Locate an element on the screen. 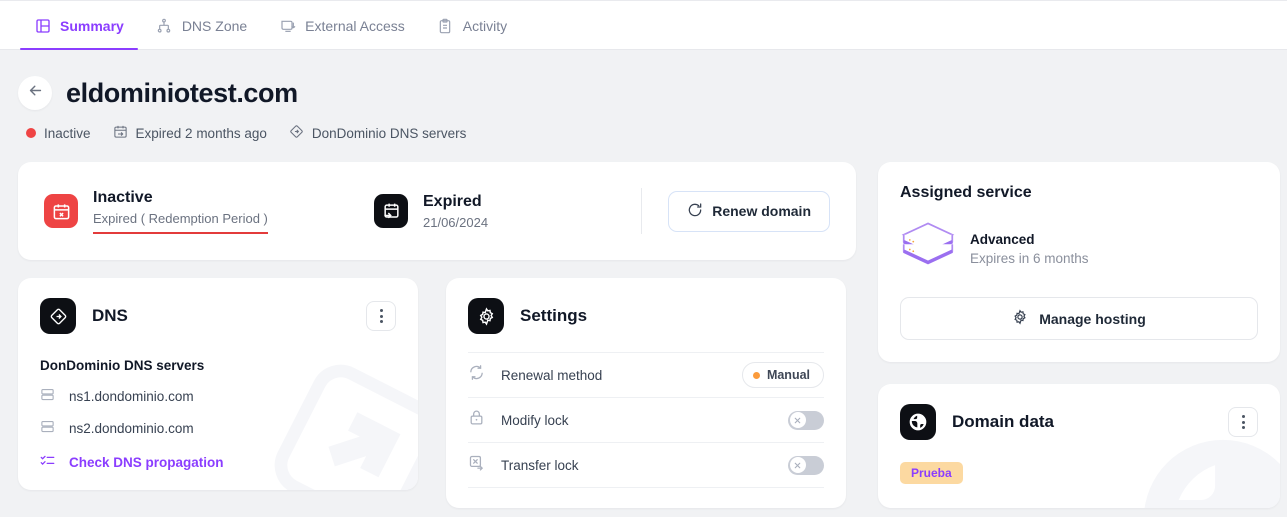  status-badge: Inactive is located at coordinates (58, 133).